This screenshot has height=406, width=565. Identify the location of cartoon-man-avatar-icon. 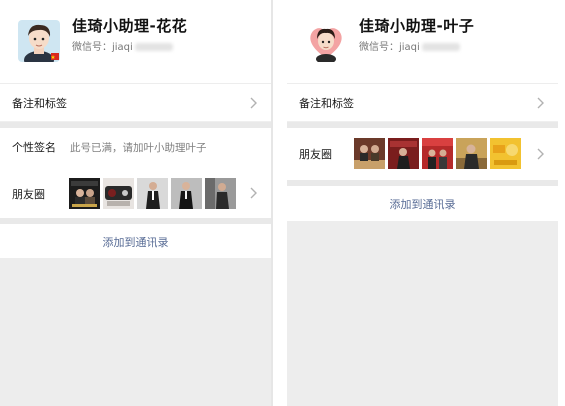
(39, 41).